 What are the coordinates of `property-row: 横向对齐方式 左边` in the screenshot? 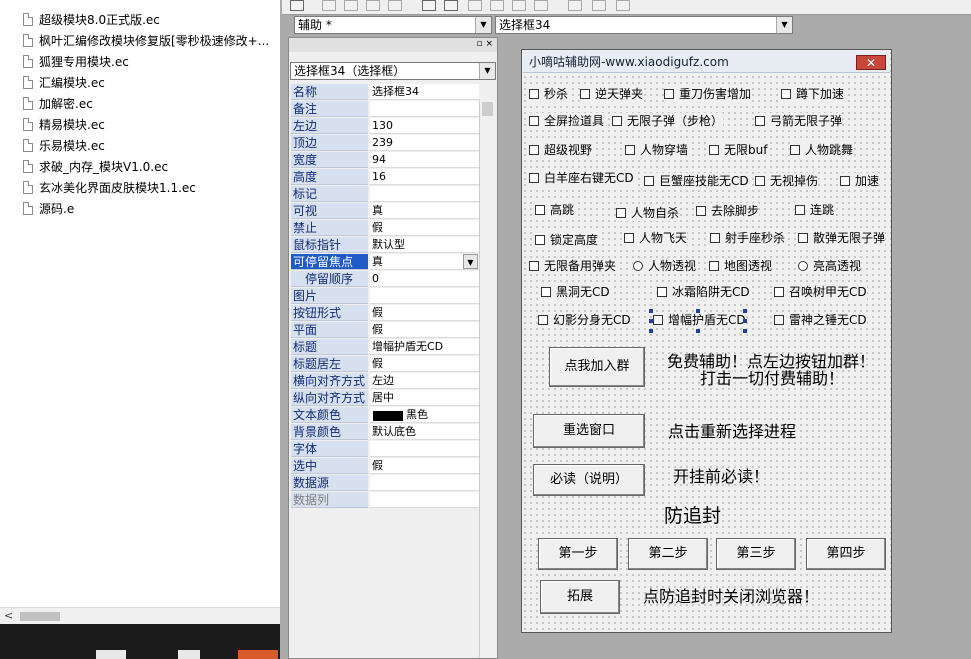 It's located at (385, 381).